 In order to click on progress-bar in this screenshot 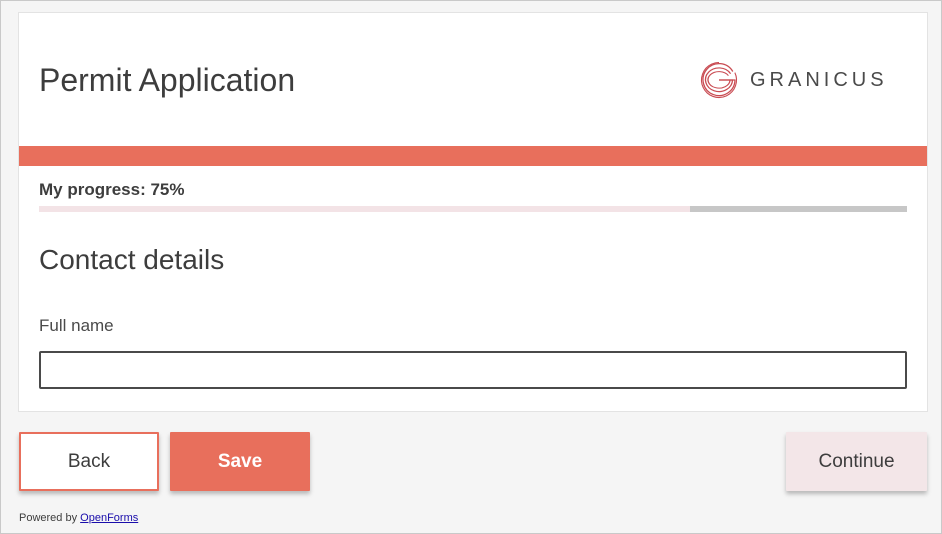, I will do `click(473, 209)`.